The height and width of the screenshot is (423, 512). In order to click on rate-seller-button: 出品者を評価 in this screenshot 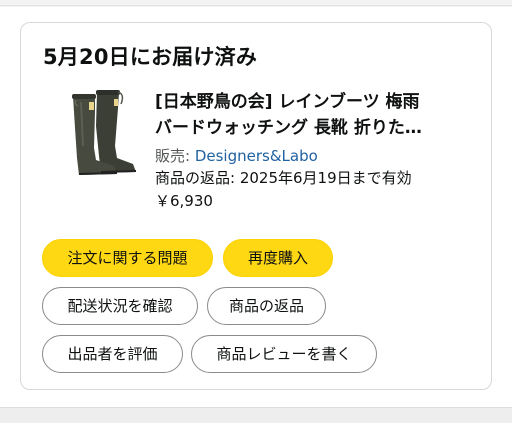, I will do `click(112, 354)`.